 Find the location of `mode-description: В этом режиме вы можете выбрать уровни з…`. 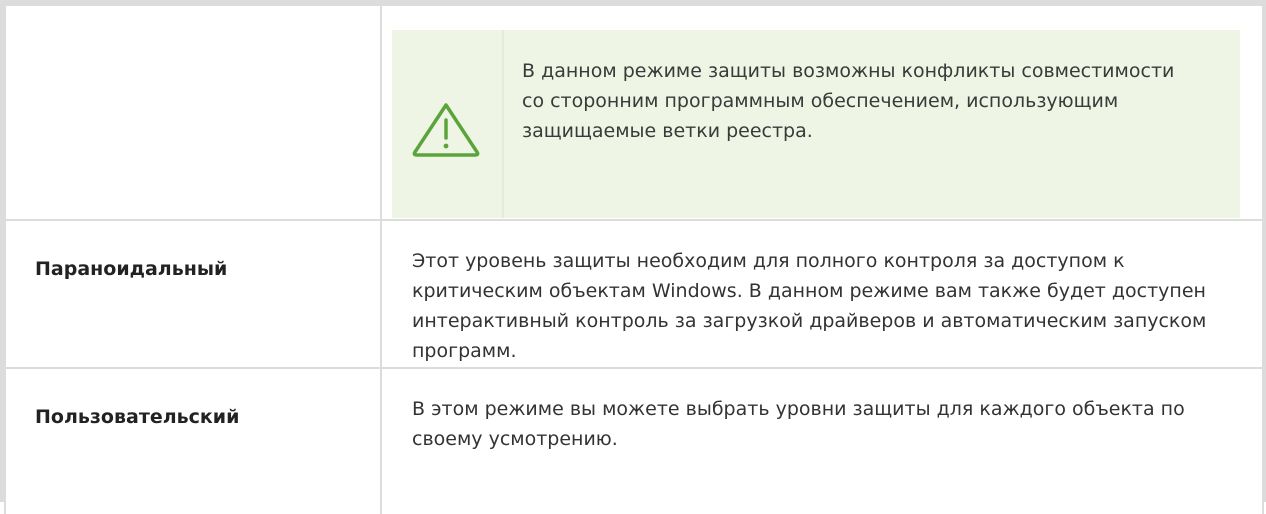

mode-description: В этом режиме вы можете выбрать уровни з… is located at coordinates (798, 424).